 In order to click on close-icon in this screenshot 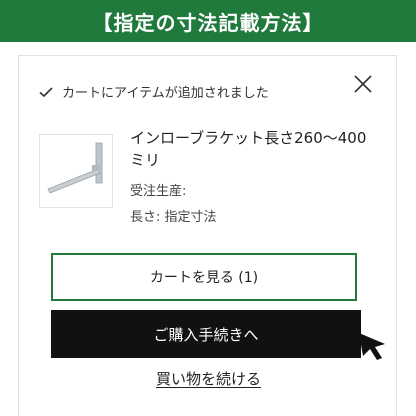, I will do `click(363, 84)`.